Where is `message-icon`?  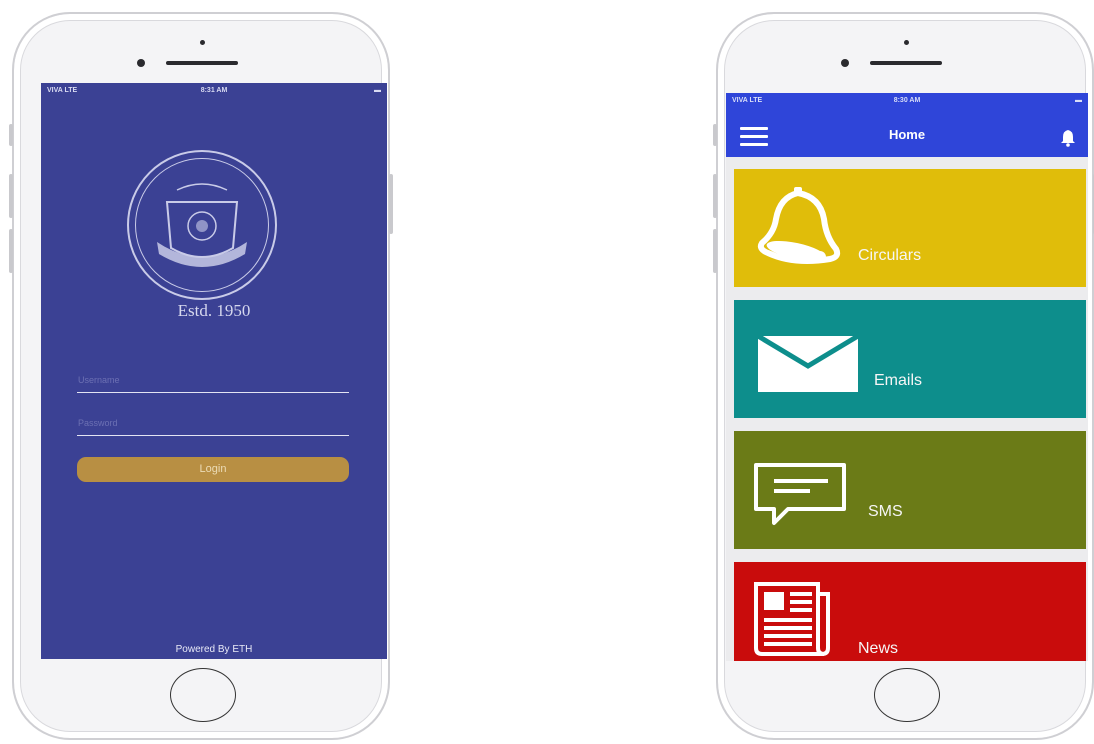
message-icon is located at coordinates (800, 494).